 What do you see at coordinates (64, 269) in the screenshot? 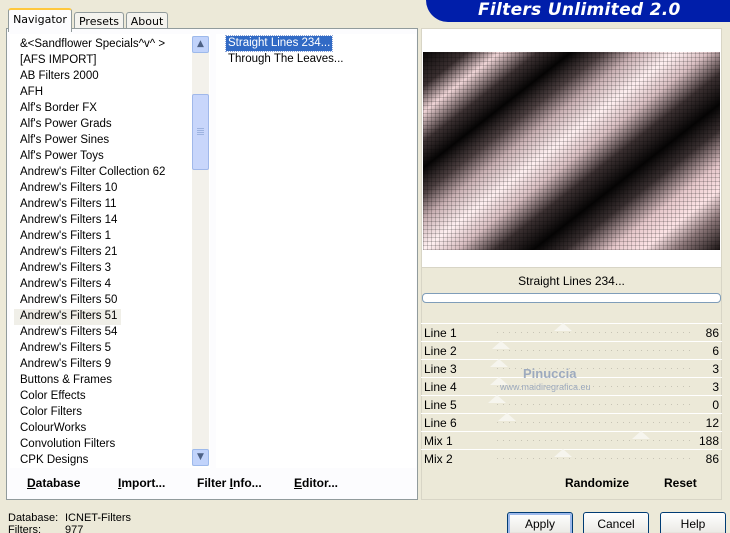
I see `list-item: Andrew's Filters 3` at bounding box center [64, 269].